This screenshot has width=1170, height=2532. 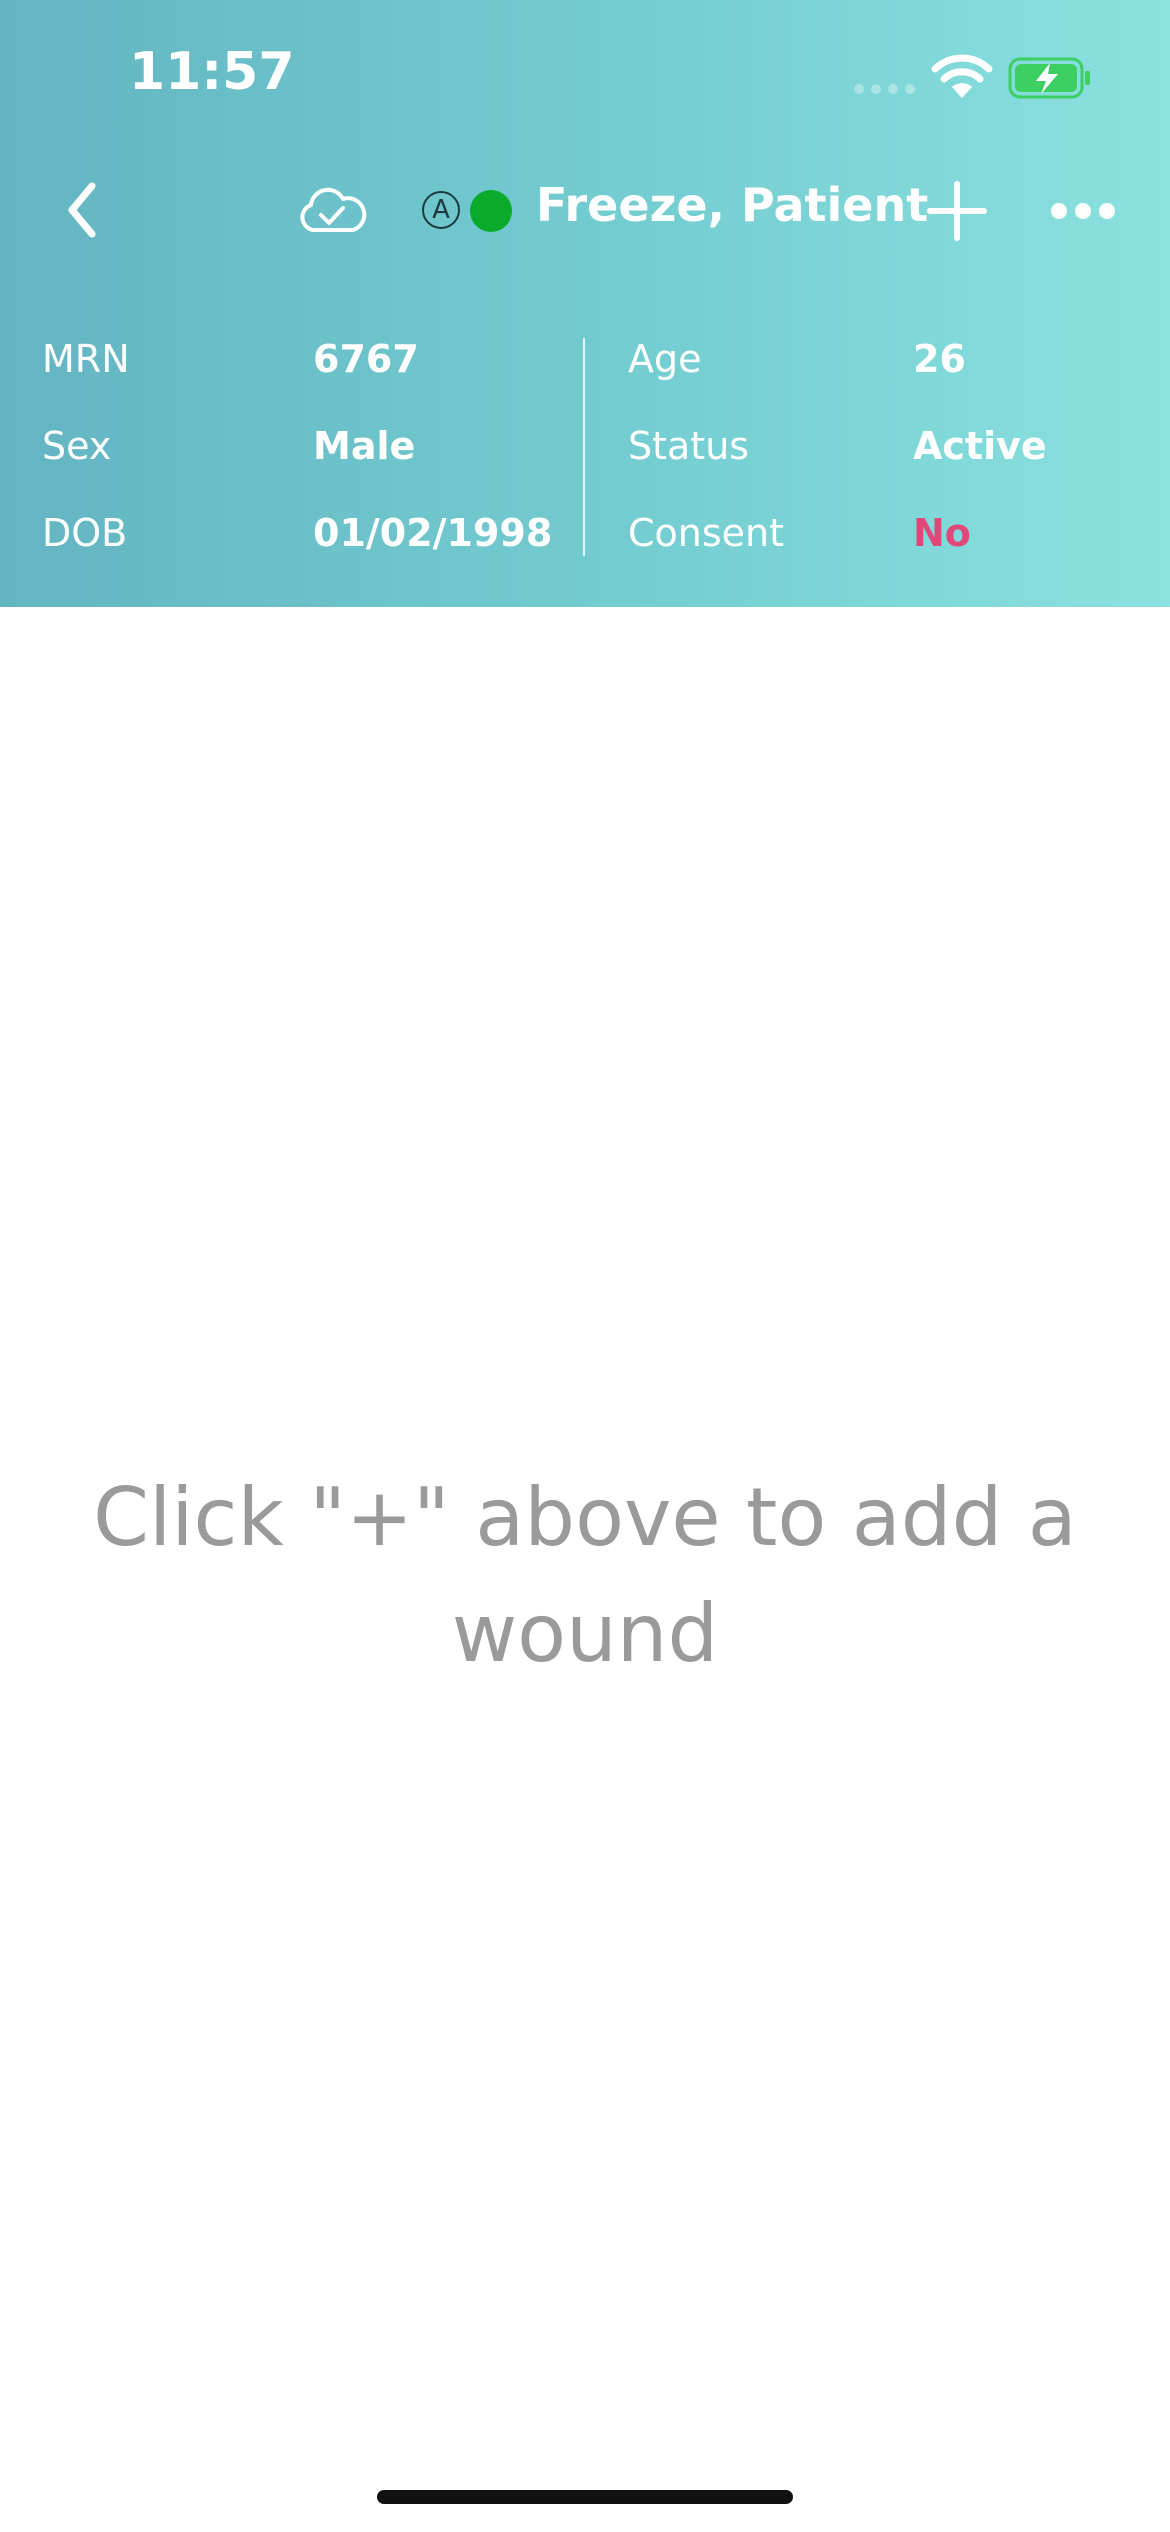 I want to click on age-label: Age, so click(x=665, y=359).